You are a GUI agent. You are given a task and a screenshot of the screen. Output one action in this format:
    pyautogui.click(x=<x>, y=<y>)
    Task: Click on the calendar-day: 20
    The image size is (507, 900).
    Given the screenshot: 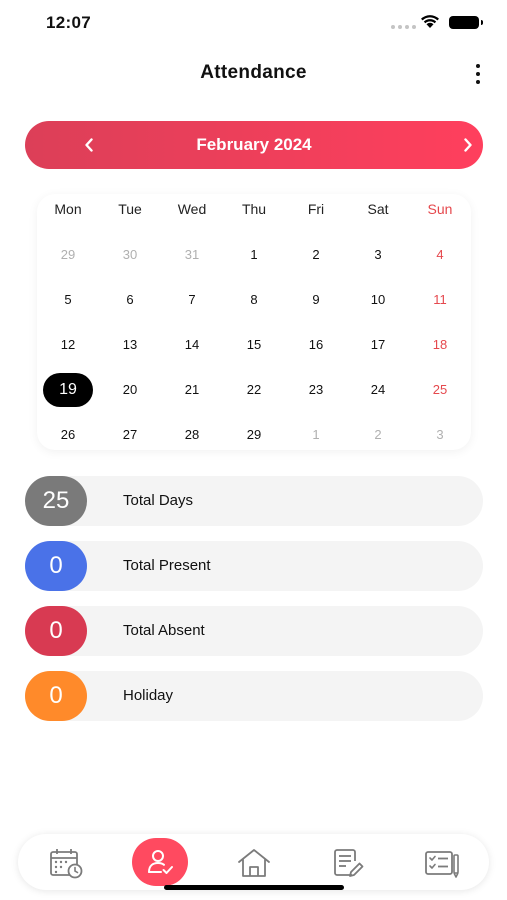 What is the action you would take?
    pyautogui.click(x=130, y=389)
    